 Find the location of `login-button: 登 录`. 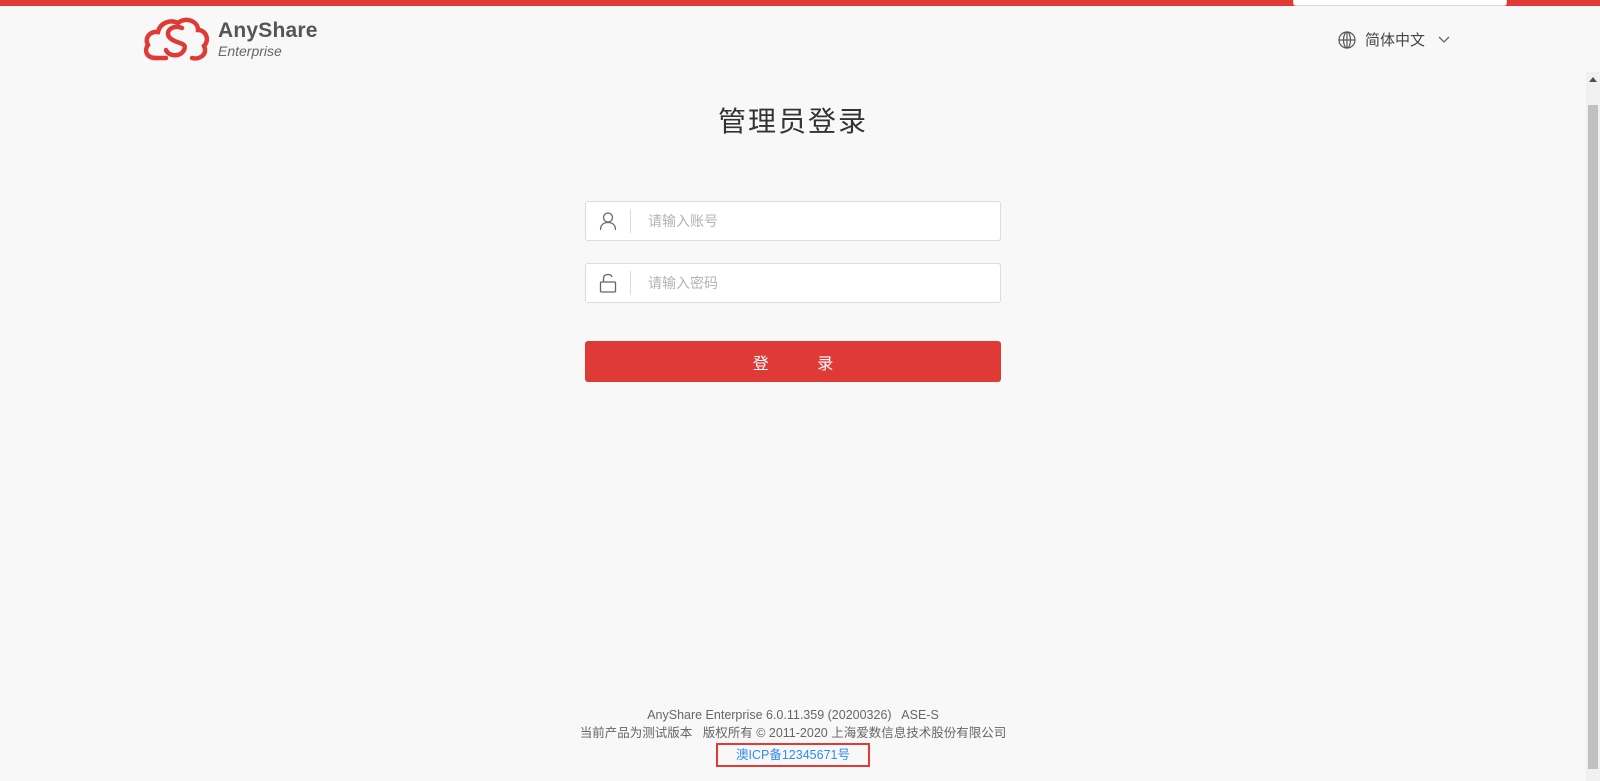

login-button: 登 录 is located at coordinates (793, 361).